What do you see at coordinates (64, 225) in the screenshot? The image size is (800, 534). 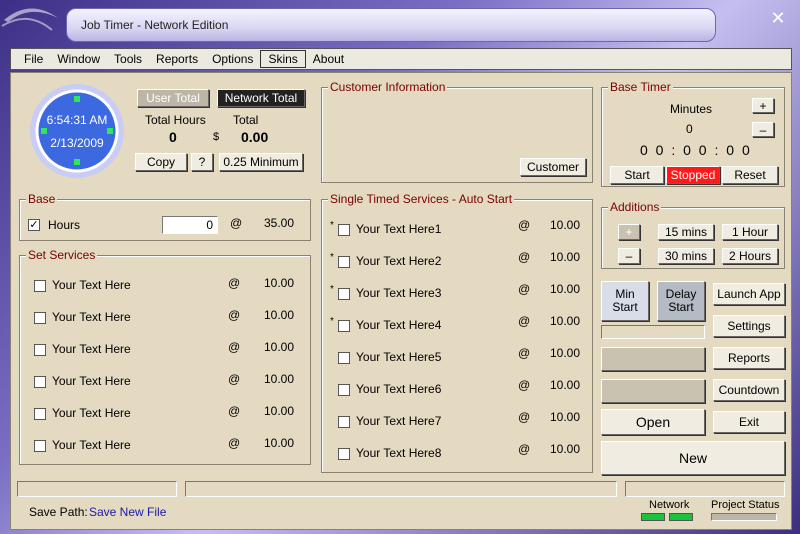 I see `hours-label: Hours` at bounding box center [64, 225].